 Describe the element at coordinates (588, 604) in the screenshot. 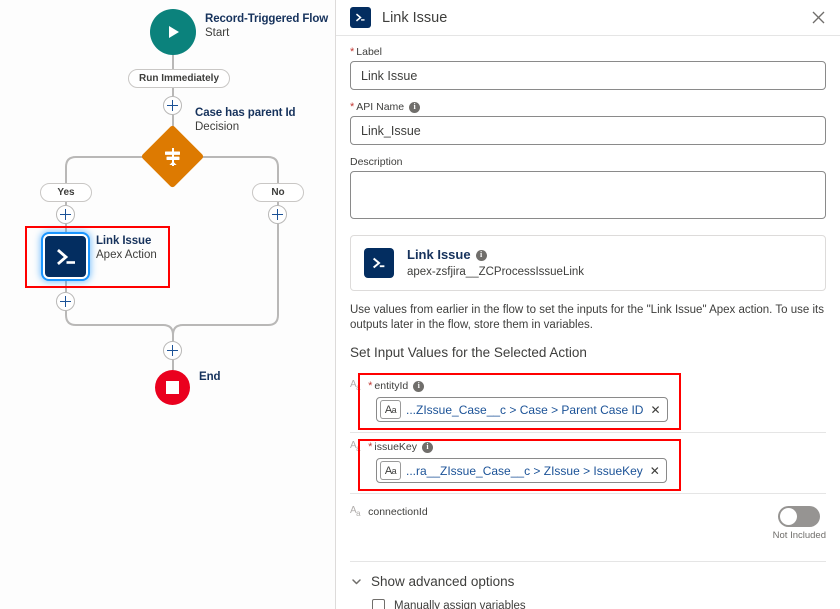

I see `manually-assign-variables-row: Manually assign variables` at that location.